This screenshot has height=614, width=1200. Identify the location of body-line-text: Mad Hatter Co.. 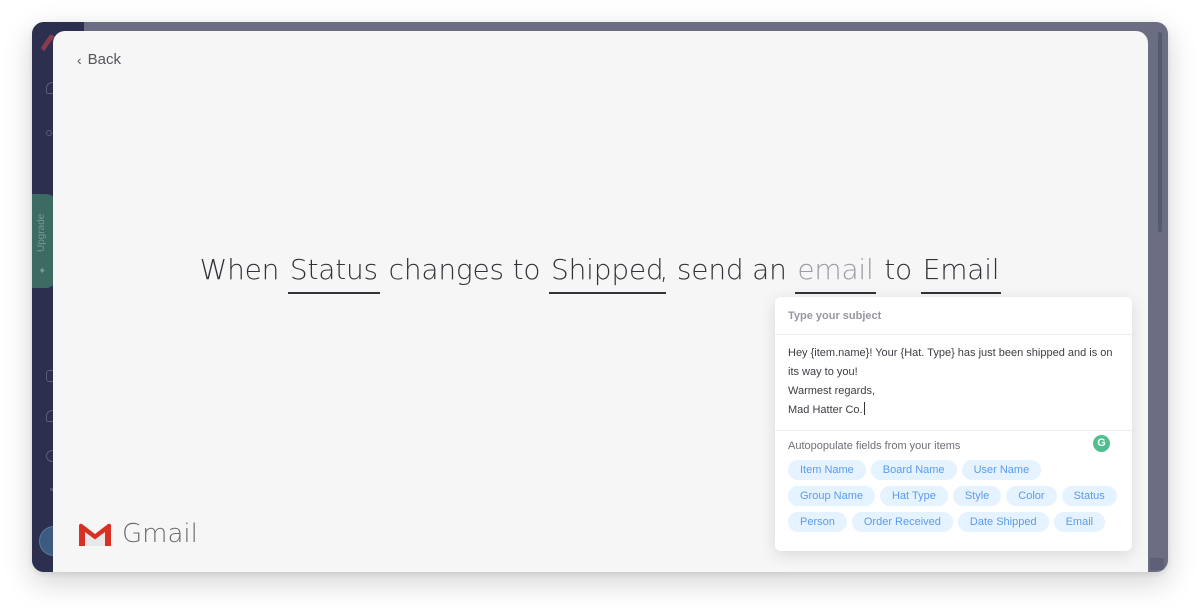
(825, 410).